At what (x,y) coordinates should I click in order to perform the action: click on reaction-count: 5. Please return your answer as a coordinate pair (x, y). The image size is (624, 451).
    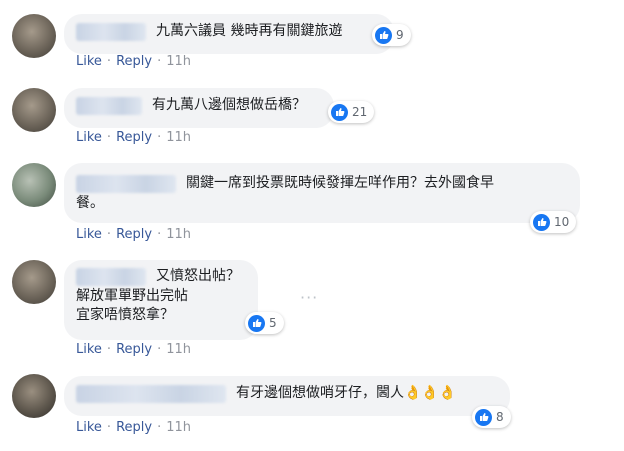
    Looking at the image, I should click on (264, 323).